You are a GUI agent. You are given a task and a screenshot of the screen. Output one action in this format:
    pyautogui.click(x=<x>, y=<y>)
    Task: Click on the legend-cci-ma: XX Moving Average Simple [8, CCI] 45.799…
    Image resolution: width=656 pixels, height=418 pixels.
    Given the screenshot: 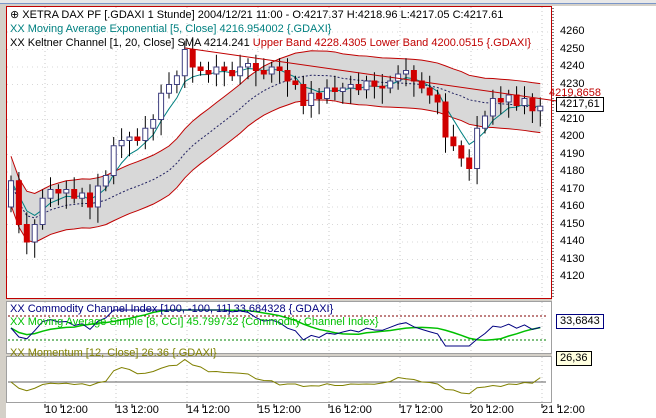 What is the action you would take?
    pyautogui.click(x=194, y=322)
    